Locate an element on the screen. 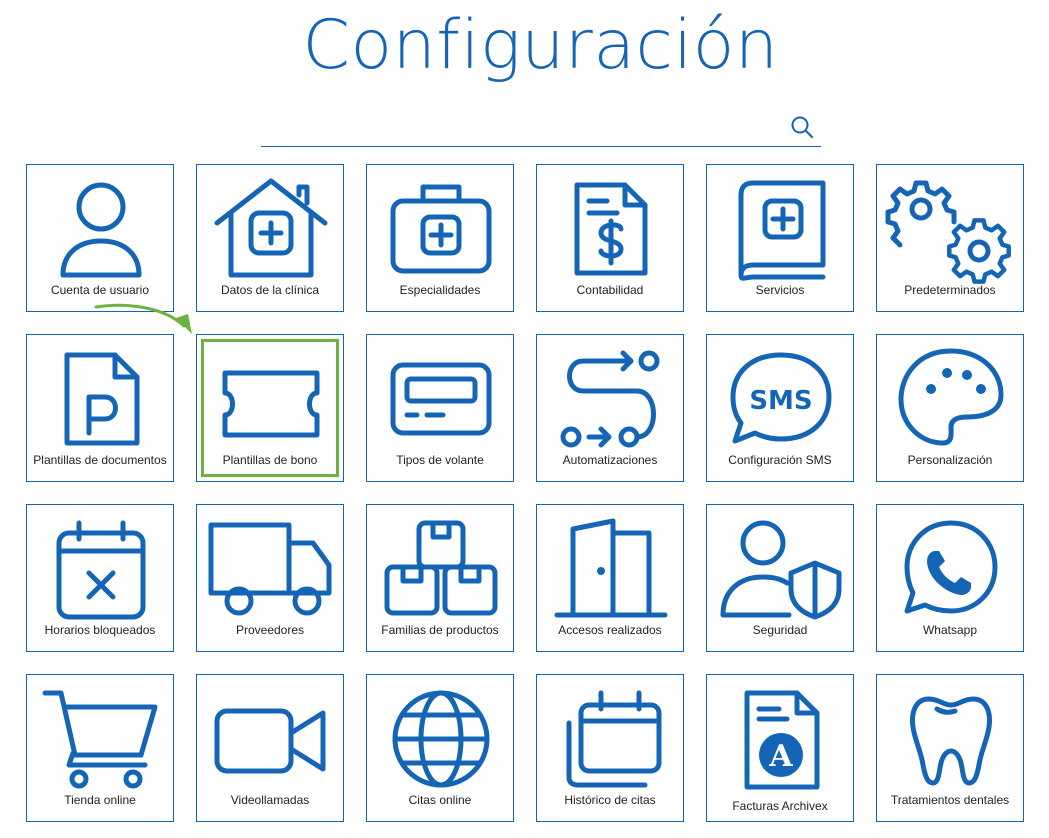 The height and width of the screenshot is (838, 1049). tile-label: Automatizaciones is located at coordinates (610, 460).